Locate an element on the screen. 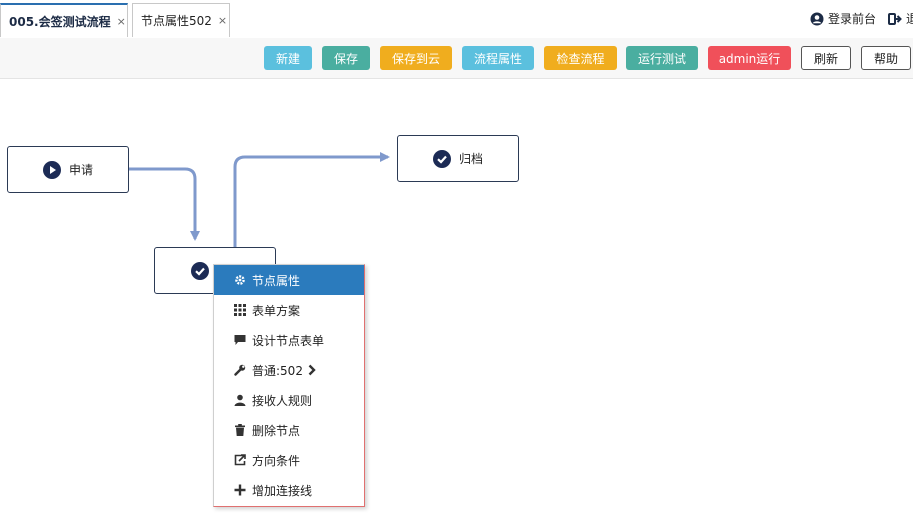 The image size is (913, 519). gear-icon is located at coordinates (240, 280).